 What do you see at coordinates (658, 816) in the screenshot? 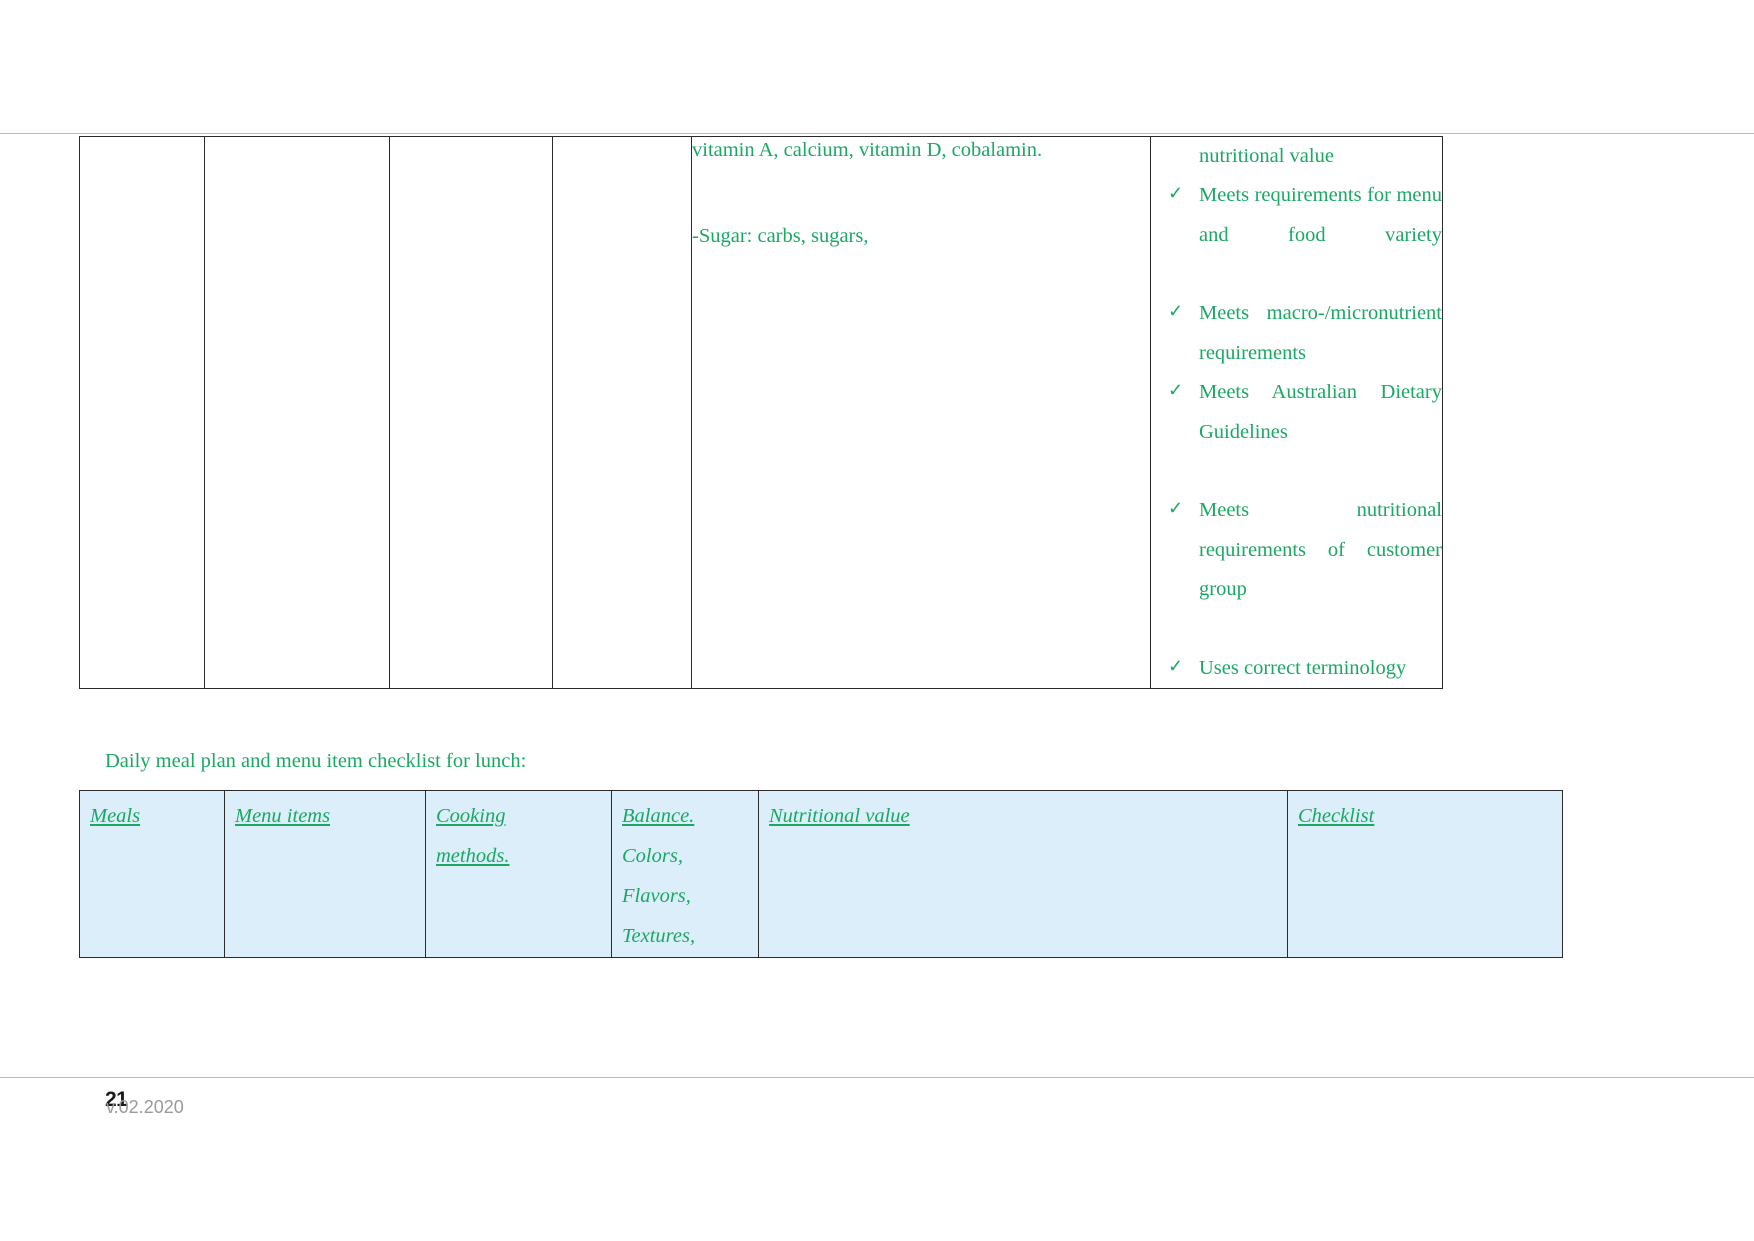
I see `column-header-label: Balance.` at bounding box center [658, 816].